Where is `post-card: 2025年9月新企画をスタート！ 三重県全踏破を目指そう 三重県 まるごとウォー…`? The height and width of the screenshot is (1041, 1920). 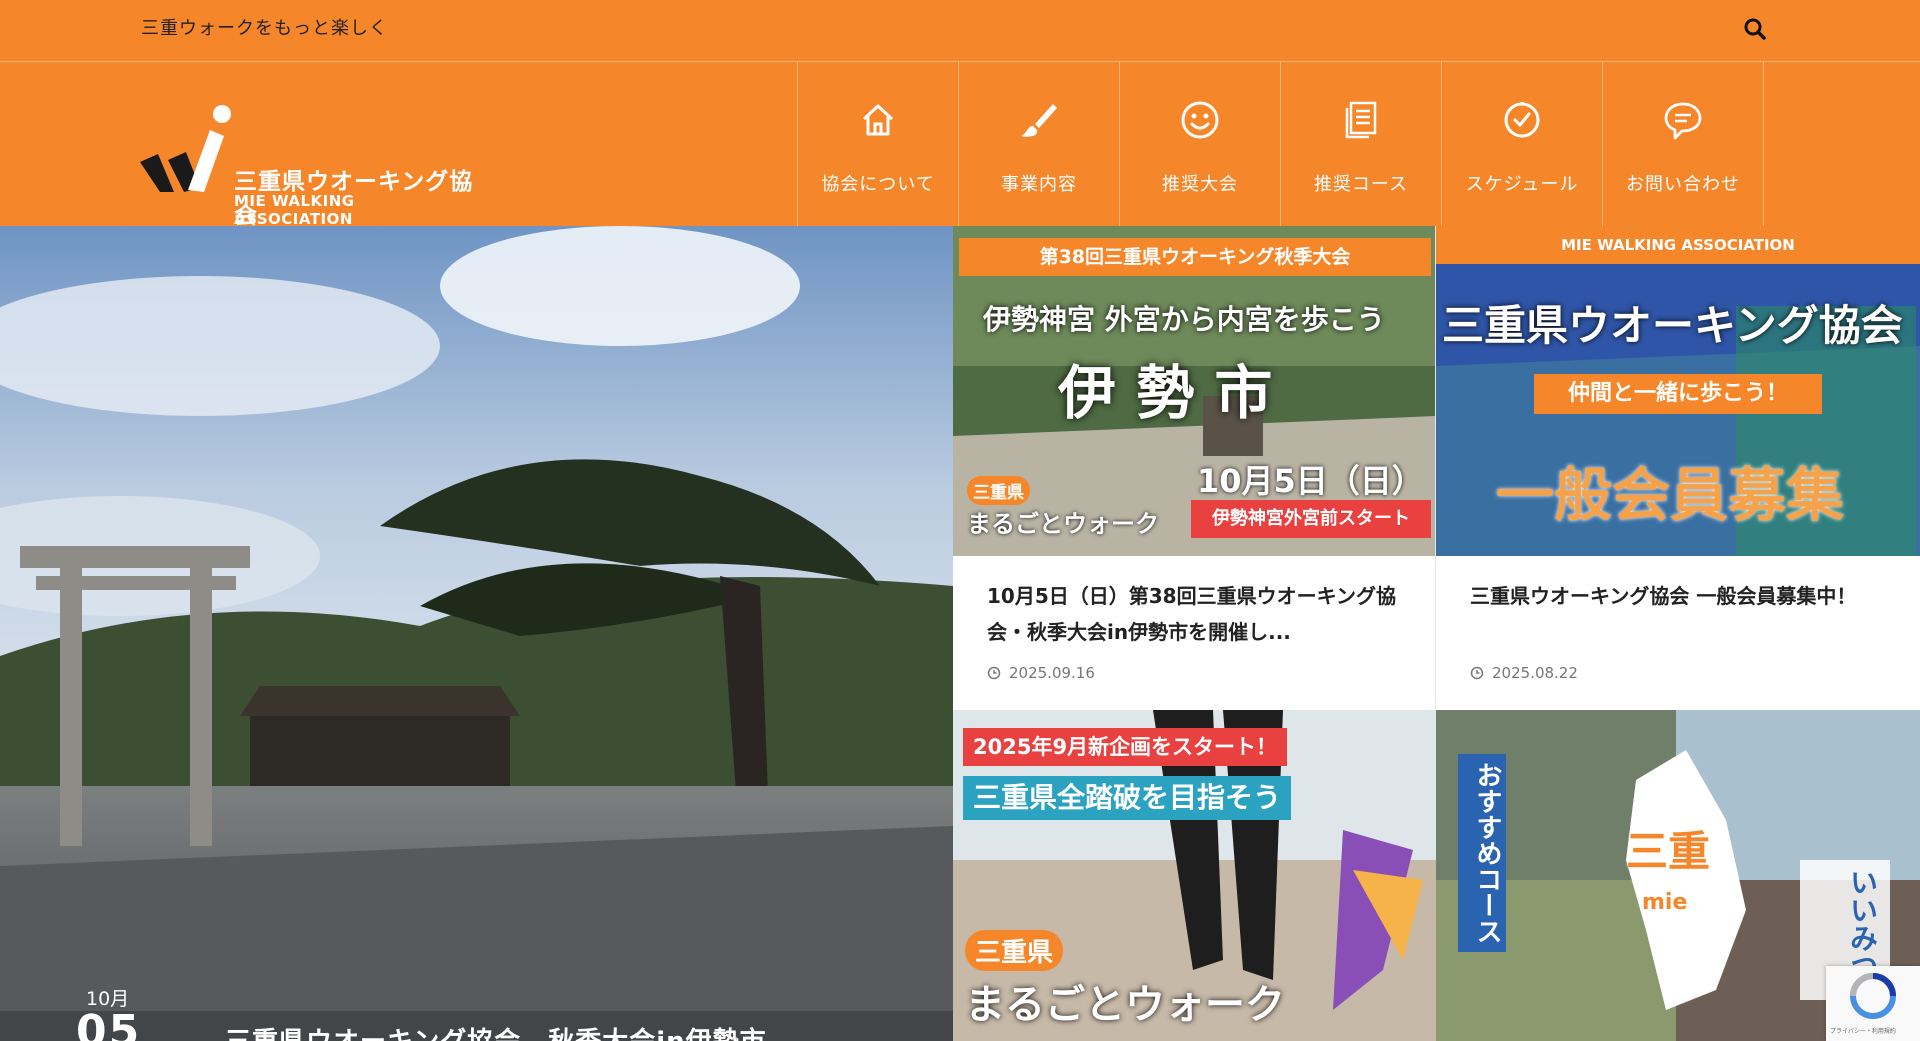 post-card: 2025年9月新企画をスタート！ 三重県全踏破を目指そう 三重県 まるごとウォー… is located at coordinates (1194, 875).